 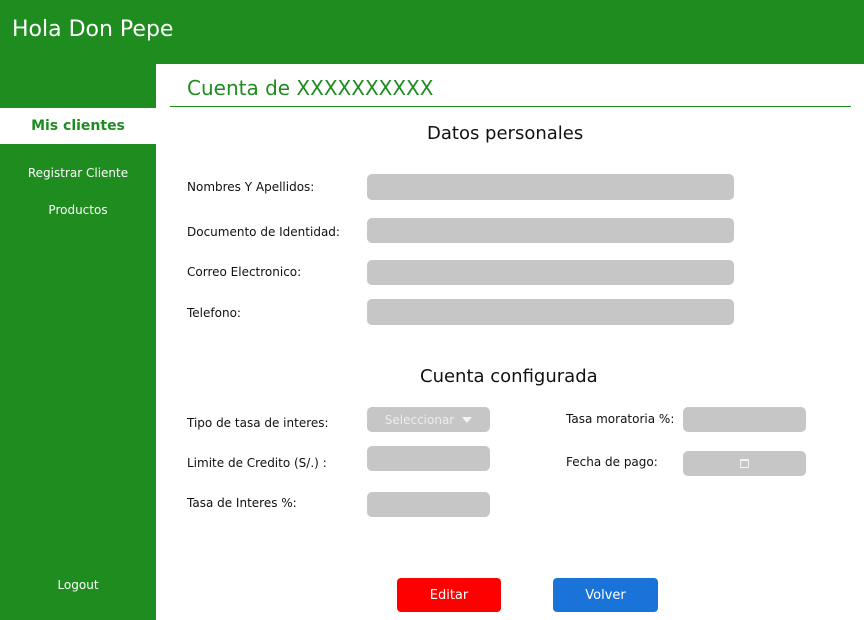 What do you see at coordinates (251, 187) in the screenshot?
I see `name-label: Nombres Y Apellidos:` at bounding box center [251, 187].